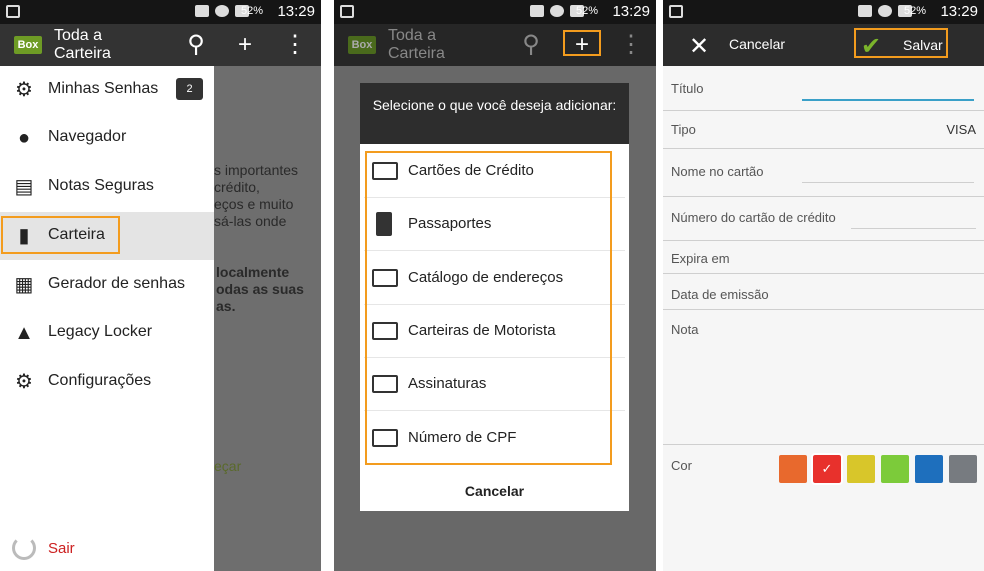  Describe the element at coordinates (717, 171) in the screenshot. I see `field-label-name-on-card: Nome no cartão` at that location.